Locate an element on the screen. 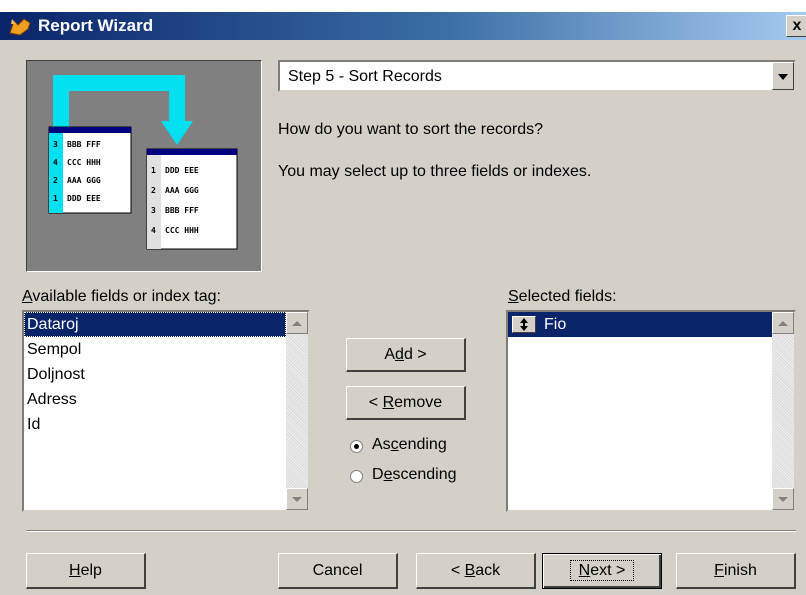 The width and height of the screenshot is (806, 595). selected-fields-label: Selected fields: is located at coordinates (562, 296).